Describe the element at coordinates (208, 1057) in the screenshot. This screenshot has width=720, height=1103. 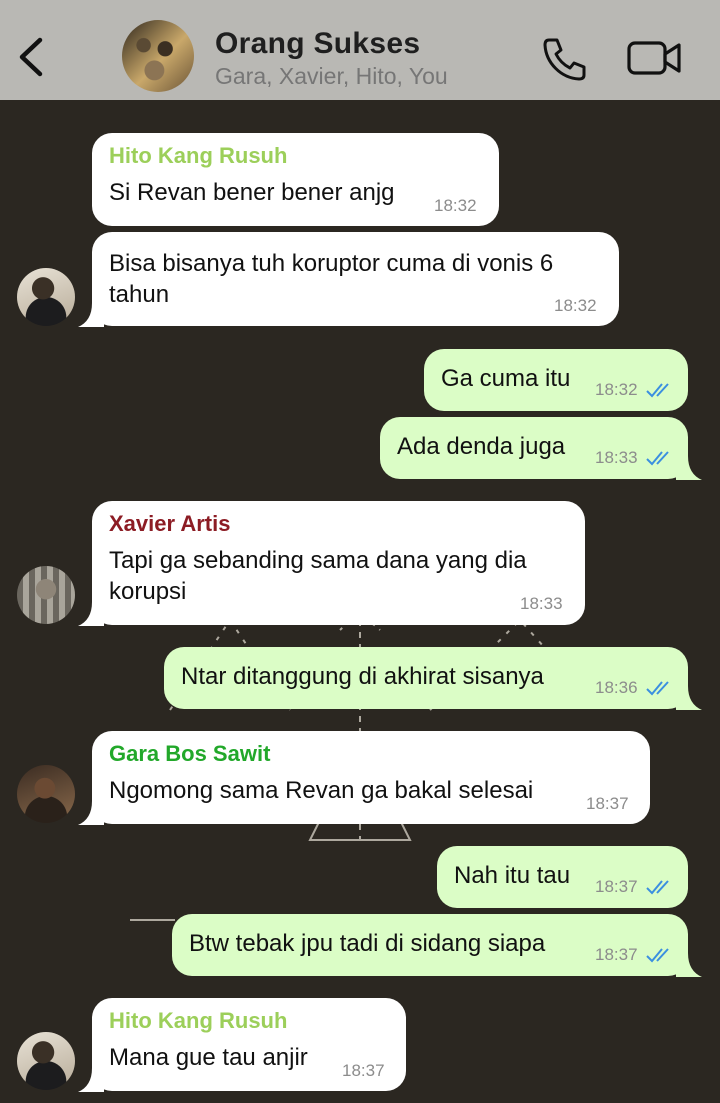
I see `message-text: Mana gue tau anjir` at that location.